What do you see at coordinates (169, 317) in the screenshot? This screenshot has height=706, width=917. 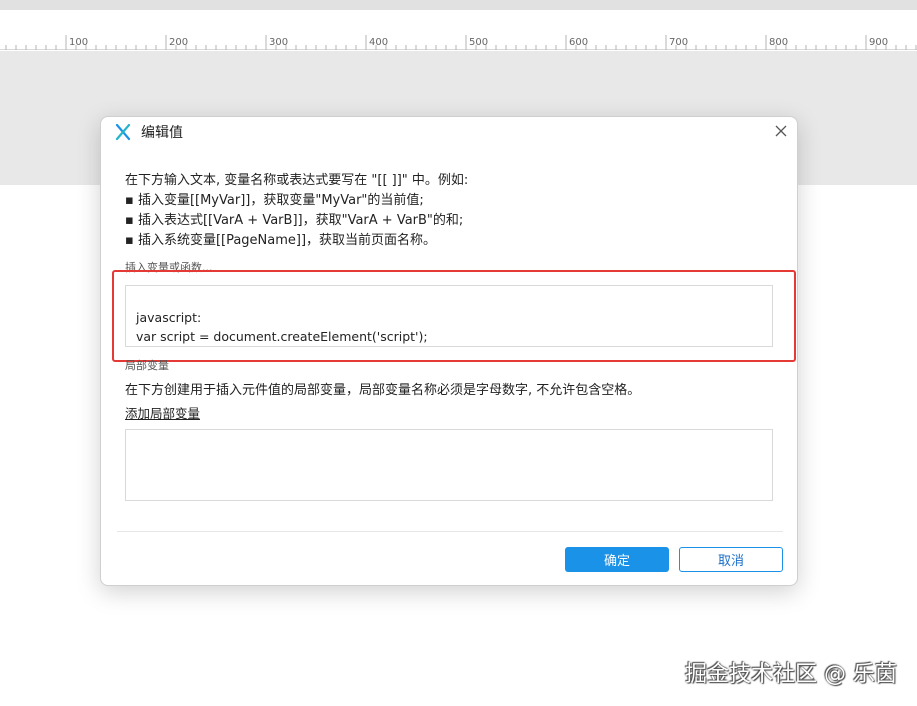 I see `text-line: javascript:` at bounding box center [169, 317].